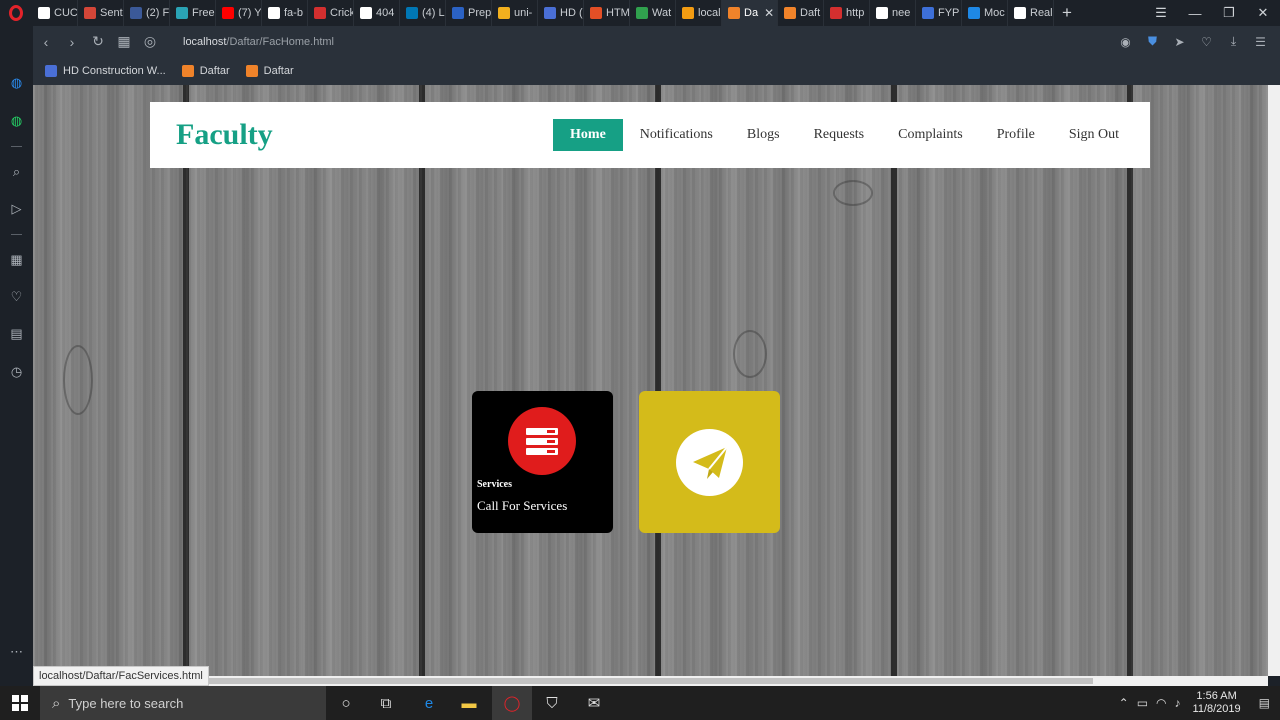 This screenshot has height=720, width=1280. What do you see at coordinates (98, 41) in the screenshot?
I see `reload-icon: ↻` at bounding box center [98, 41].